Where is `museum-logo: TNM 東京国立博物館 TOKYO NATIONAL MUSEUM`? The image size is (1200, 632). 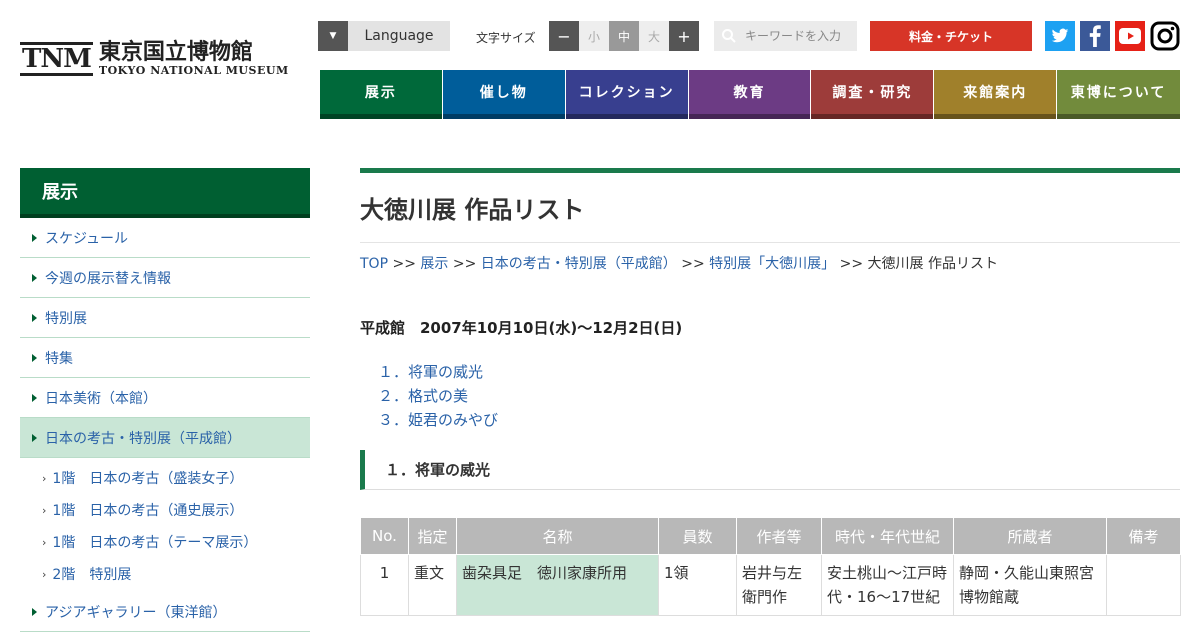 museum-logo: TNM 東京国立博物館 TOKYO NATIONAL MUSEUM is located at coordinates (154, 58).